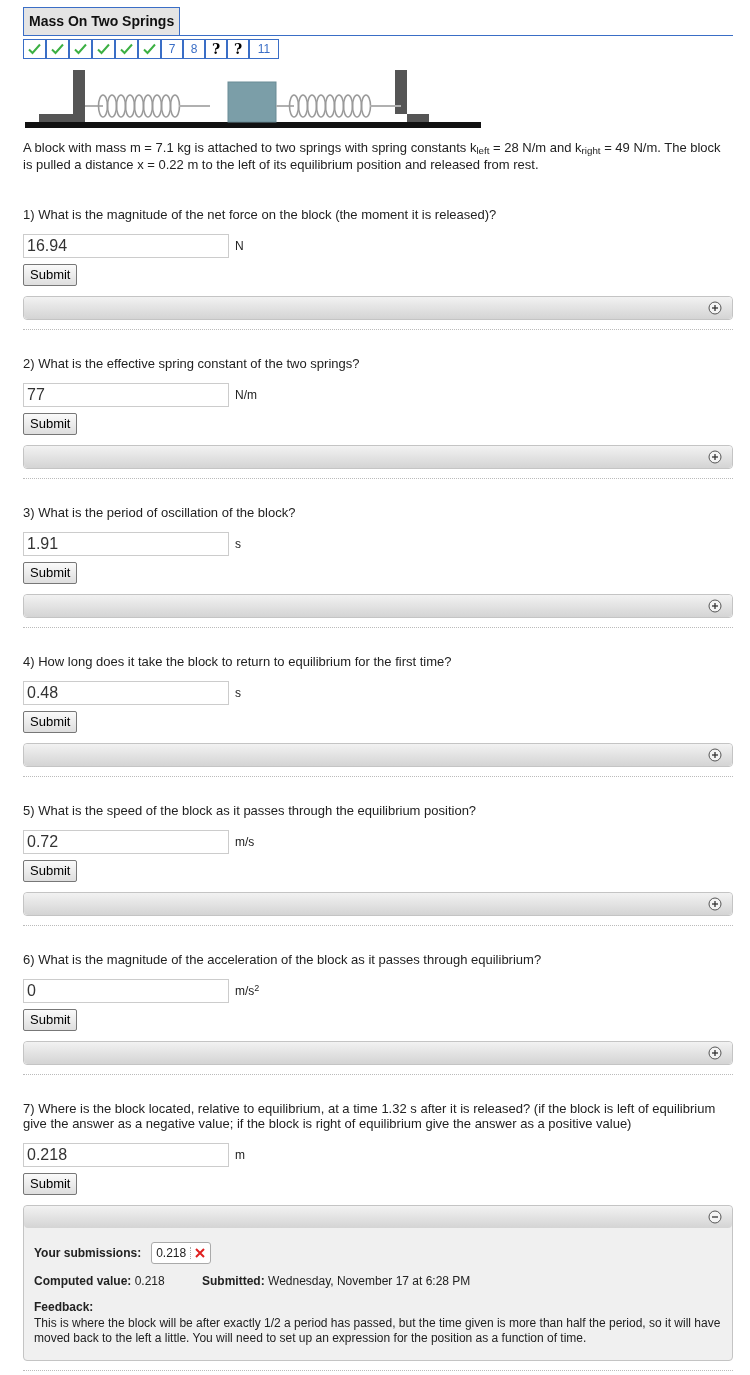  I want to click on unit-label: N/m, so click(246, 395).